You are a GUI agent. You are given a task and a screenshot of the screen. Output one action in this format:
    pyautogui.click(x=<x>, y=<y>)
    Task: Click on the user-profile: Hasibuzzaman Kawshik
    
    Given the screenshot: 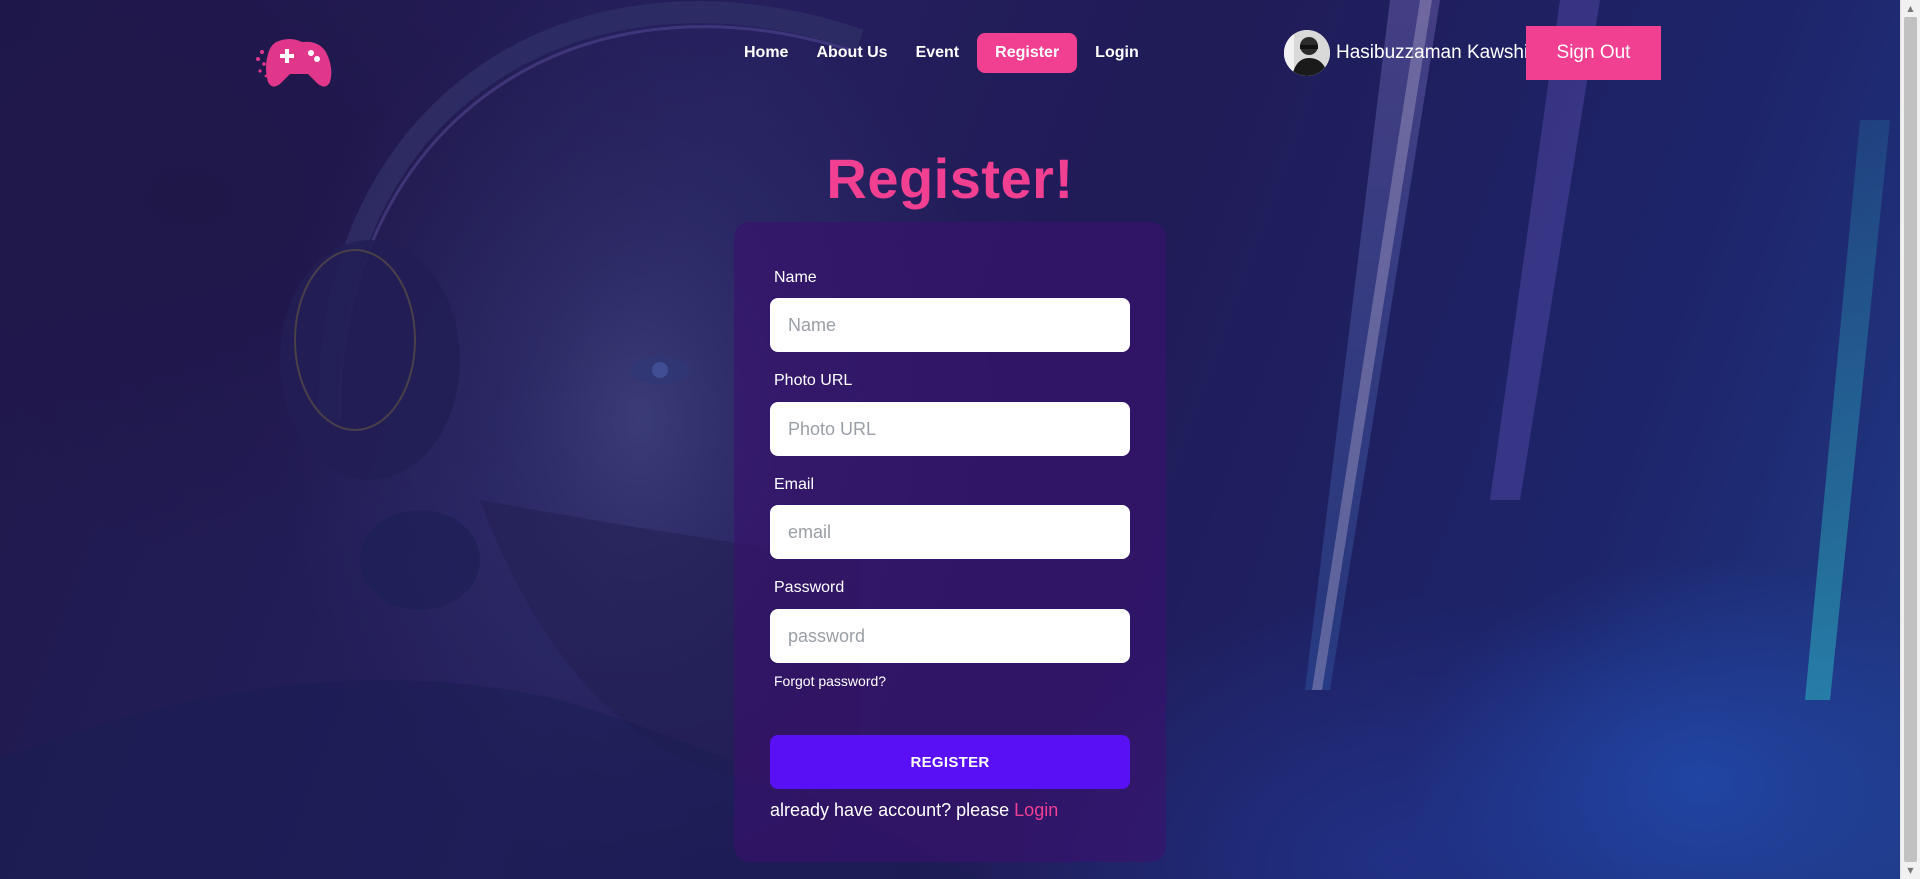 What is the action you would take?
    pyautogui.click(x=1411, y=53)
    